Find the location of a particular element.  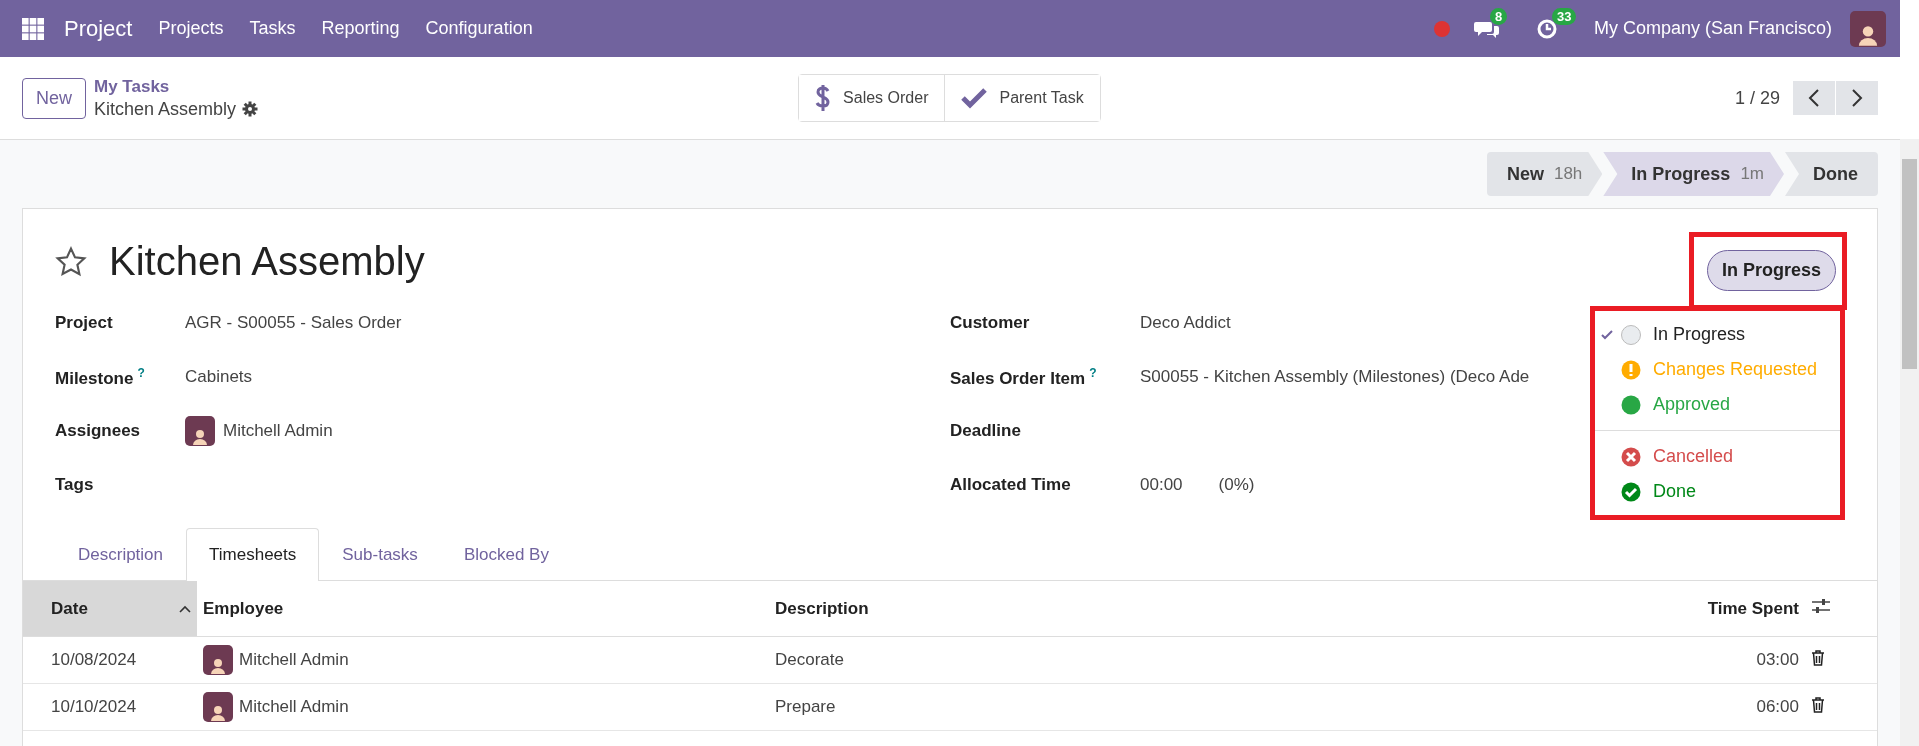

notebook-tab: Description is located at coordinates (121, 554).